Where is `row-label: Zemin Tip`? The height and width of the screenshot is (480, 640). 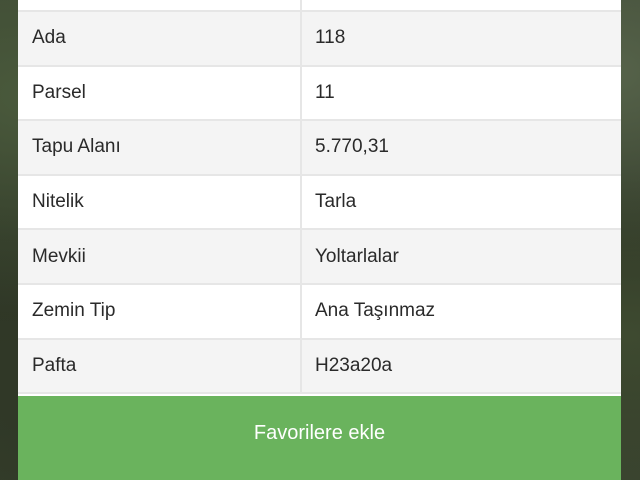 row-label: Zemin Tip is located at coordinates (160, 311).